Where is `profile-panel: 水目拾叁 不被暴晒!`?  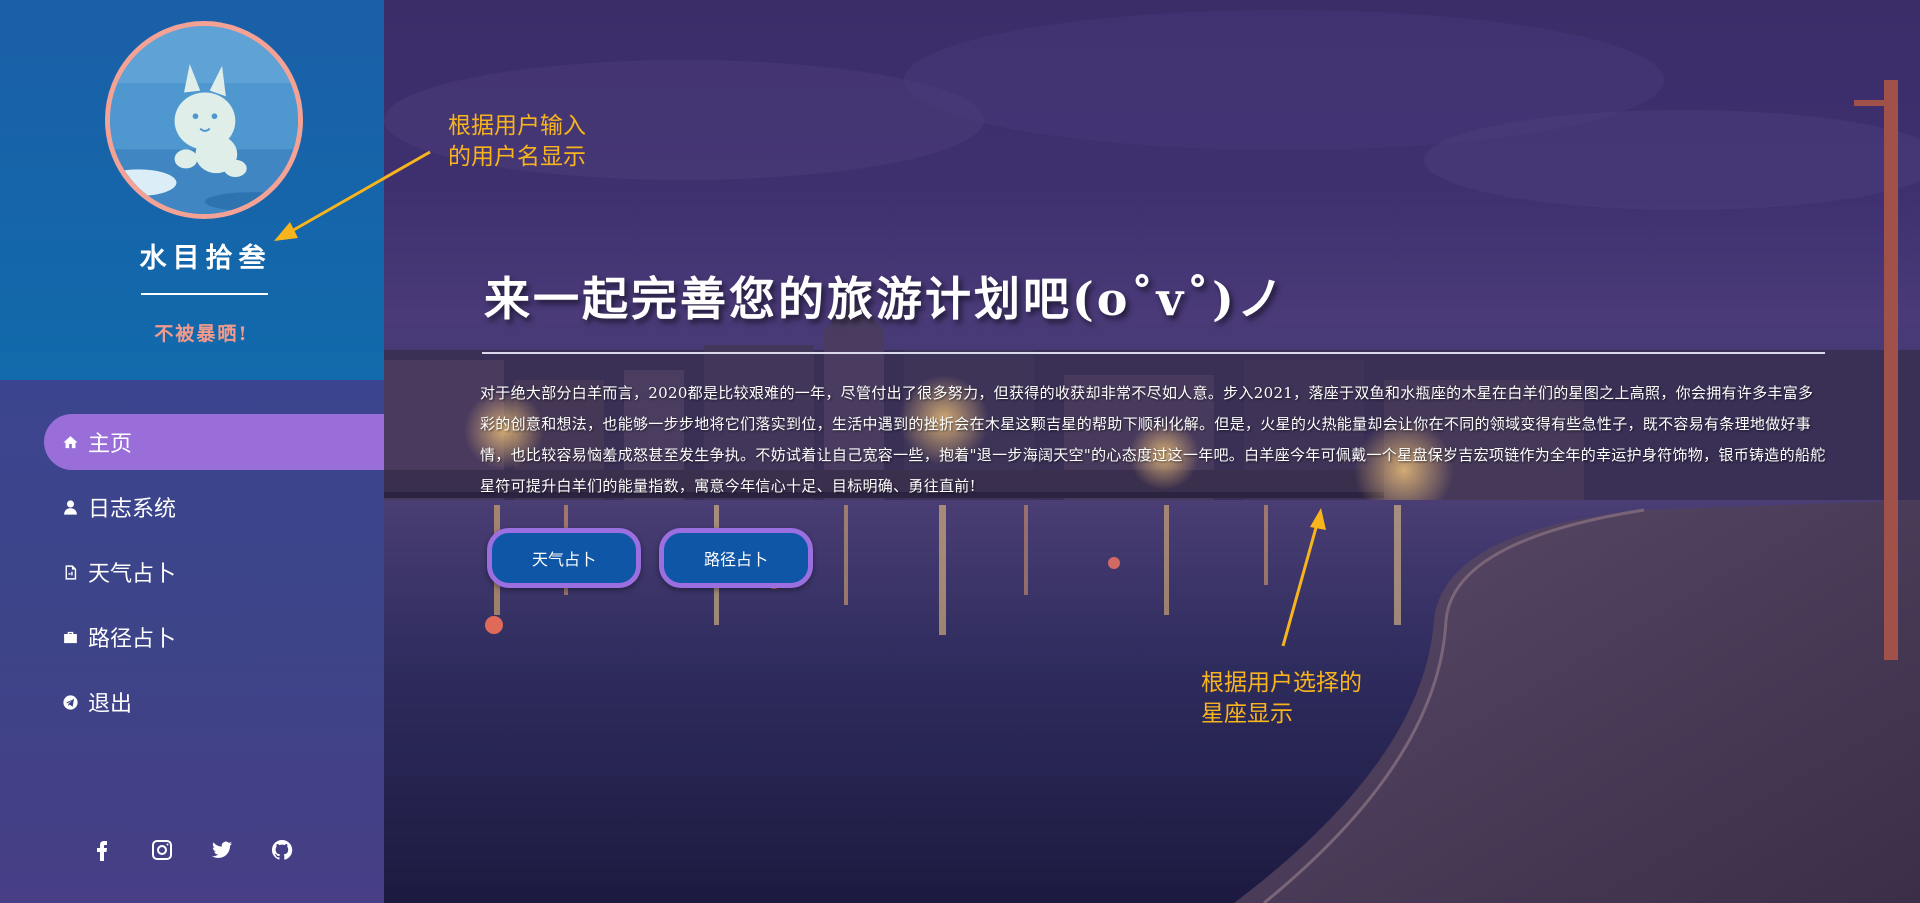
profile-panel: 水目拾叁 不被暴晒! is located at coordinates (192, 190).